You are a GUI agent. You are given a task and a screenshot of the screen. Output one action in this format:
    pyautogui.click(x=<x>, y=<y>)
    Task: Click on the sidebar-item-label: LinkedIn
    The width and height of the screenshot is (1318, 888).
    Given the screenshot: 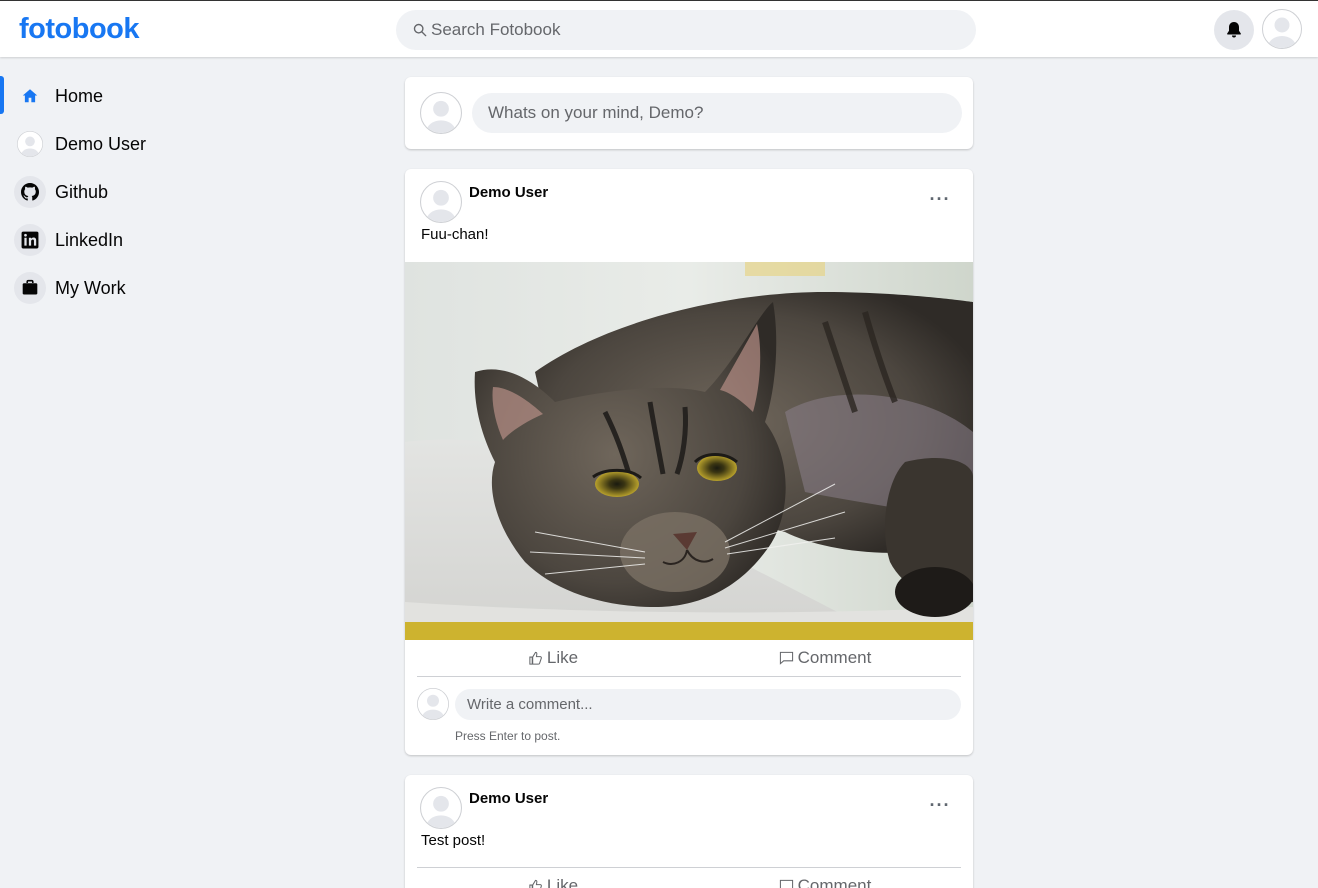 What is the action you would take?
    pyautogui.click(x=89, y=239)
    